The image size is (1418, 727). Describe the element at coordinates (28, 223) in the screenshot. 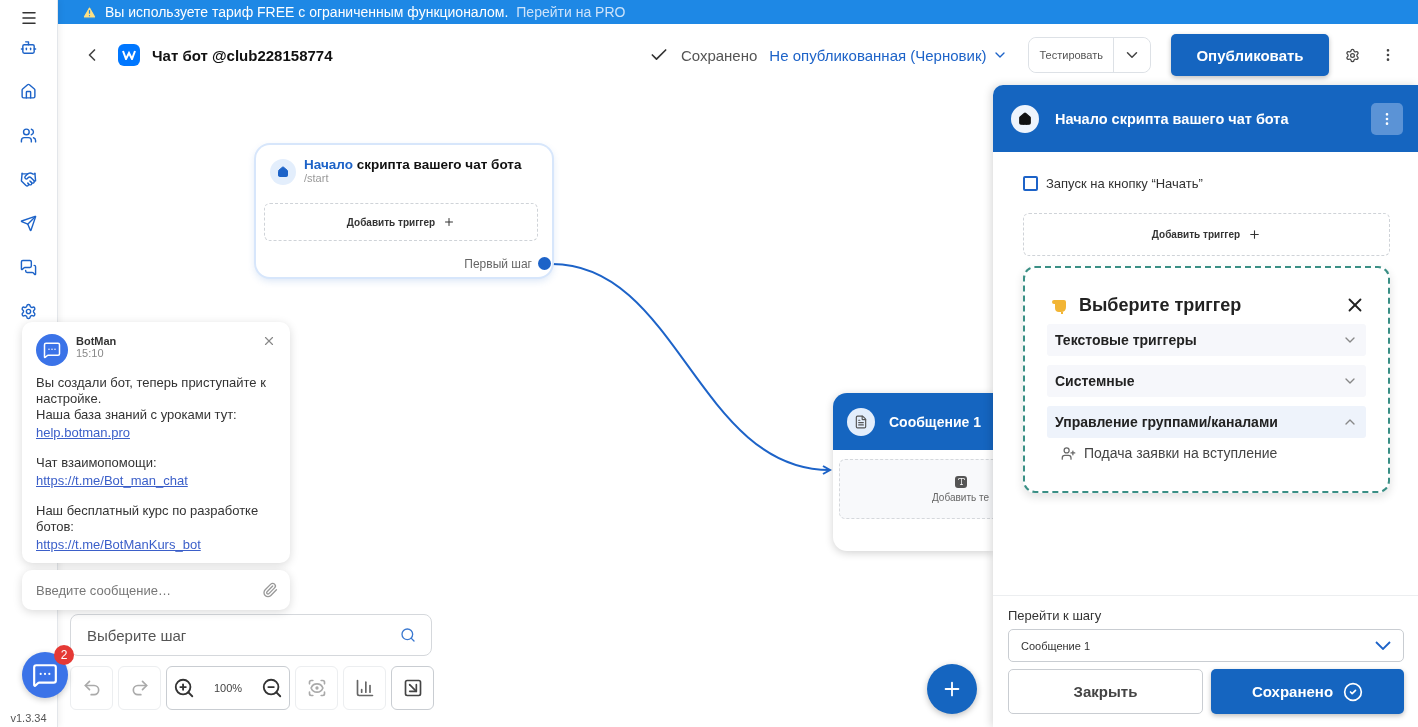

I see `send-icon` at that location.